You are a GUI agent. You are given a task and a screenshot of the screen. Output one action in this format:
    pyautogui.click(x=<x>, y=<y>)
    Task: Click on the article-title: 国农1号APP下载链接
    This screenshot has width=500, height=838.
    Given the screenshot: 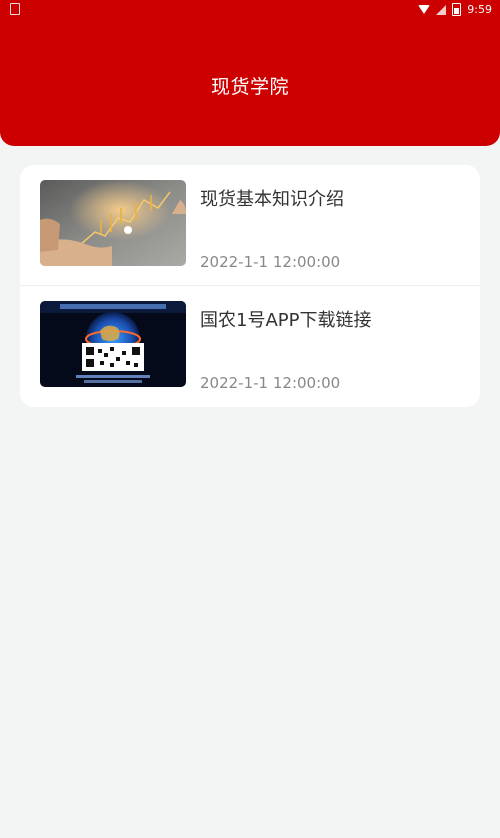 What is the action you would take?
    pyautogui.click(x=286, y=320)
    